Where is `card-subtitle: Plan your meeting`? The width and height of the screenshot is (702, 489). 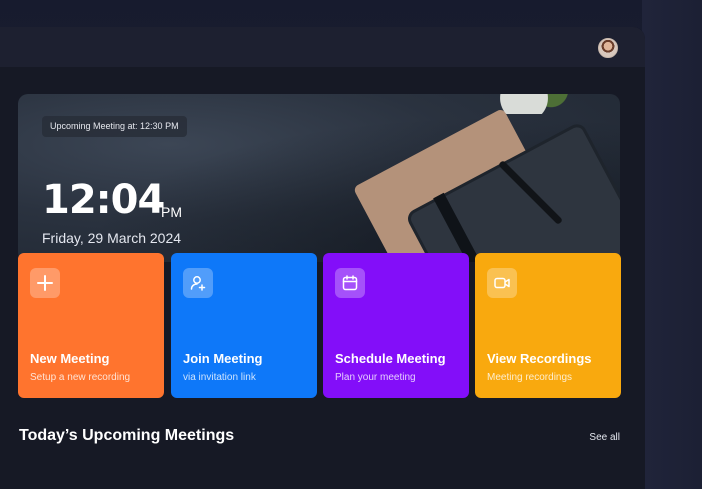
card-subtitle: Plan your meeting is located at coordinates (375, 377).